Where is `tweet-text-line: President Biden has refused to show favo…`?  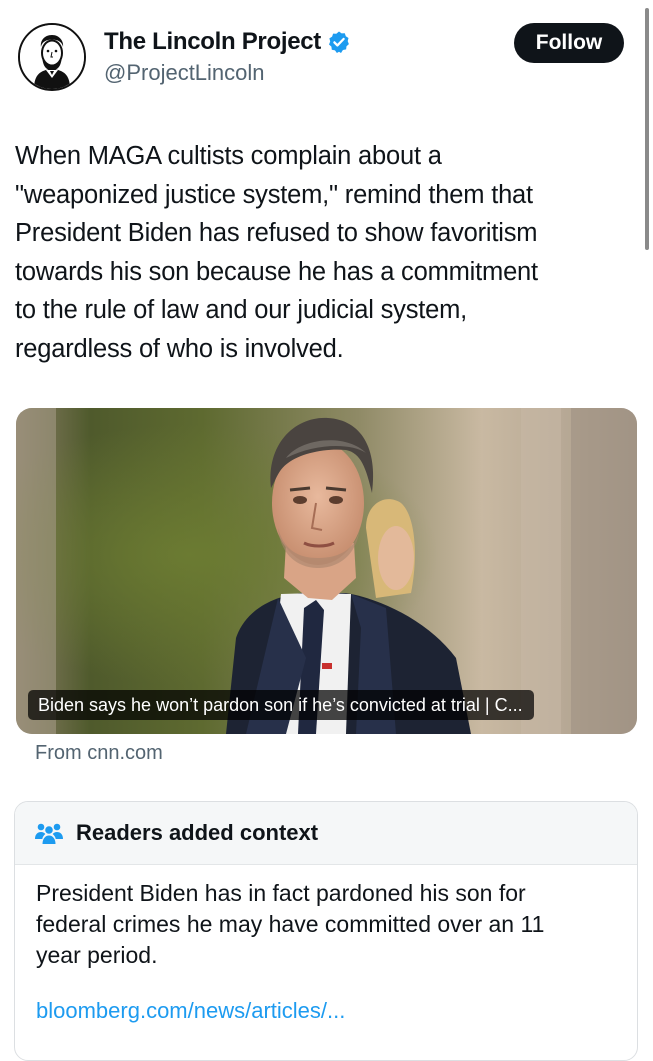 tweet-text-line: President Biden has refused to show favo… is located at coordinates (276, 233).